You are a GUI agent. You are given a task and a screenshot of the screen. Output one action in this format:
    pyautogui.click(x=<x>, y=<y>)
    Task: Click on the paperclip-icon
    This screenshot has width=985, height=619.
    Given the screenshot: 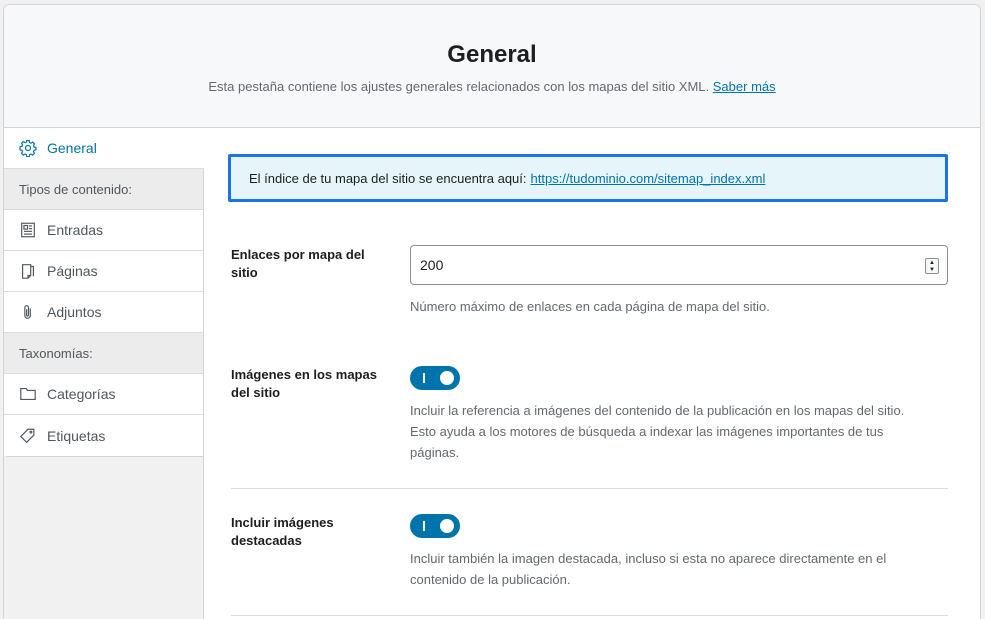 What is the action you would take?
    pyautogui.click(x=28, y=312)
    